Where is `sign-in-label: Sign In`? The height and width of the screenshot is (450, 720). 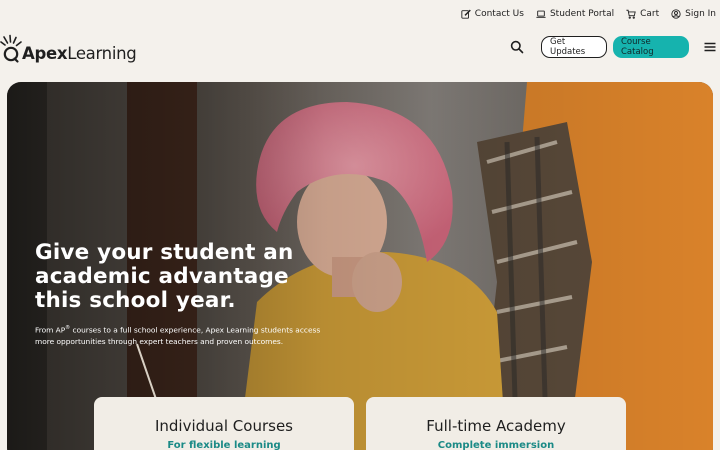
sign-in-label: Sign In is located at coordinates (700, 14).